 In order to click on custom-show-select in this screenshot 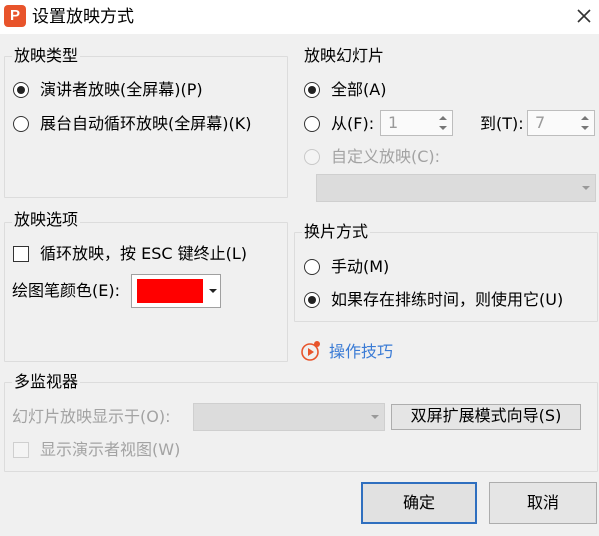, I will do `click(456, 188)`.